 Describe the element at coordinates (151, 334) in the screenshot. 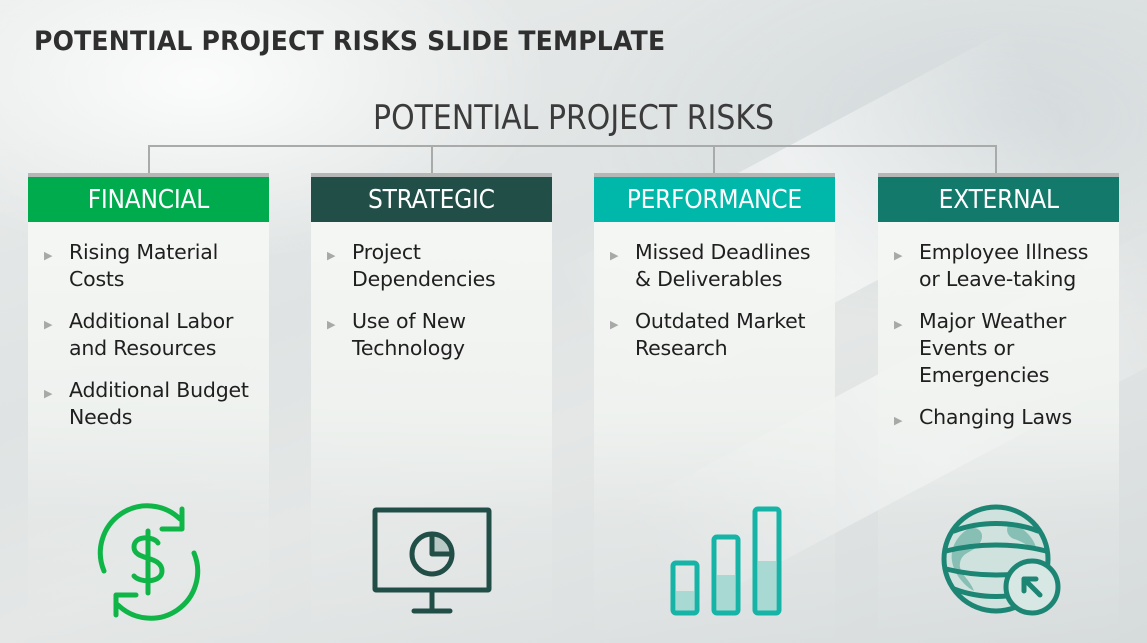

I see `risk-item-text: Additional Labor and Resources` at that location.